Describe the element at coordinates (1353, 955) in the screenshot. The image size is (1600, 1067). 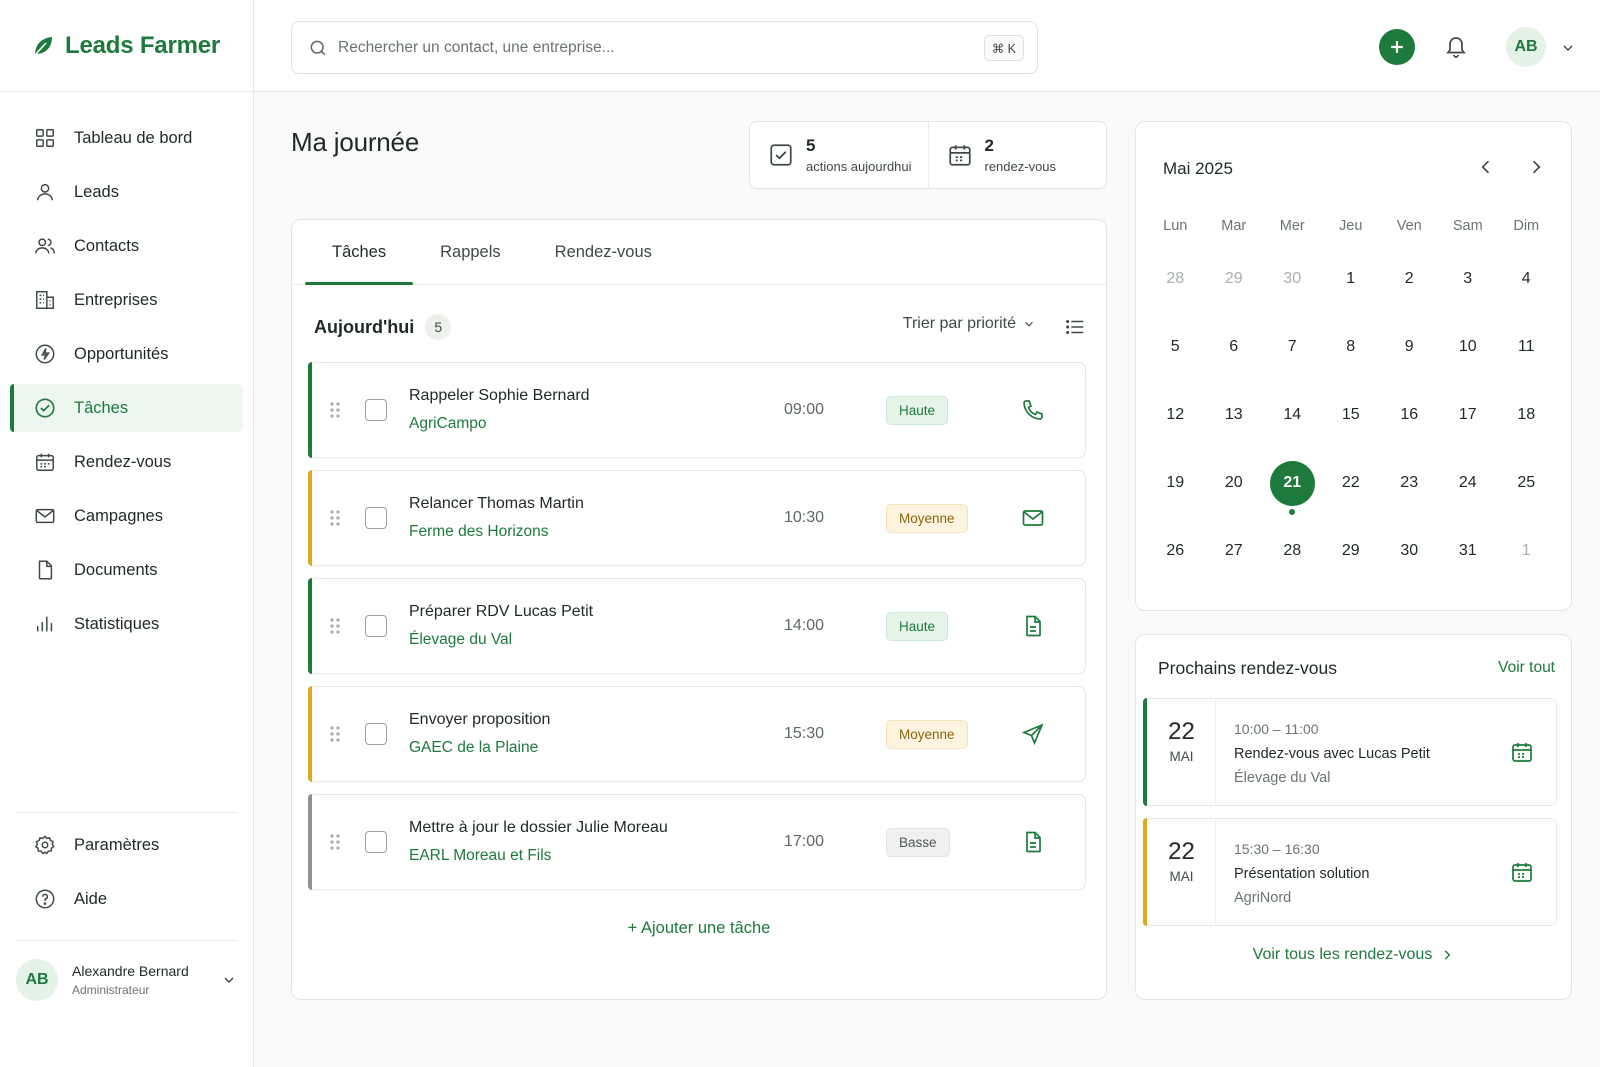
I see `all-appointments-link: Voir tous les rendez-vous` at that location.